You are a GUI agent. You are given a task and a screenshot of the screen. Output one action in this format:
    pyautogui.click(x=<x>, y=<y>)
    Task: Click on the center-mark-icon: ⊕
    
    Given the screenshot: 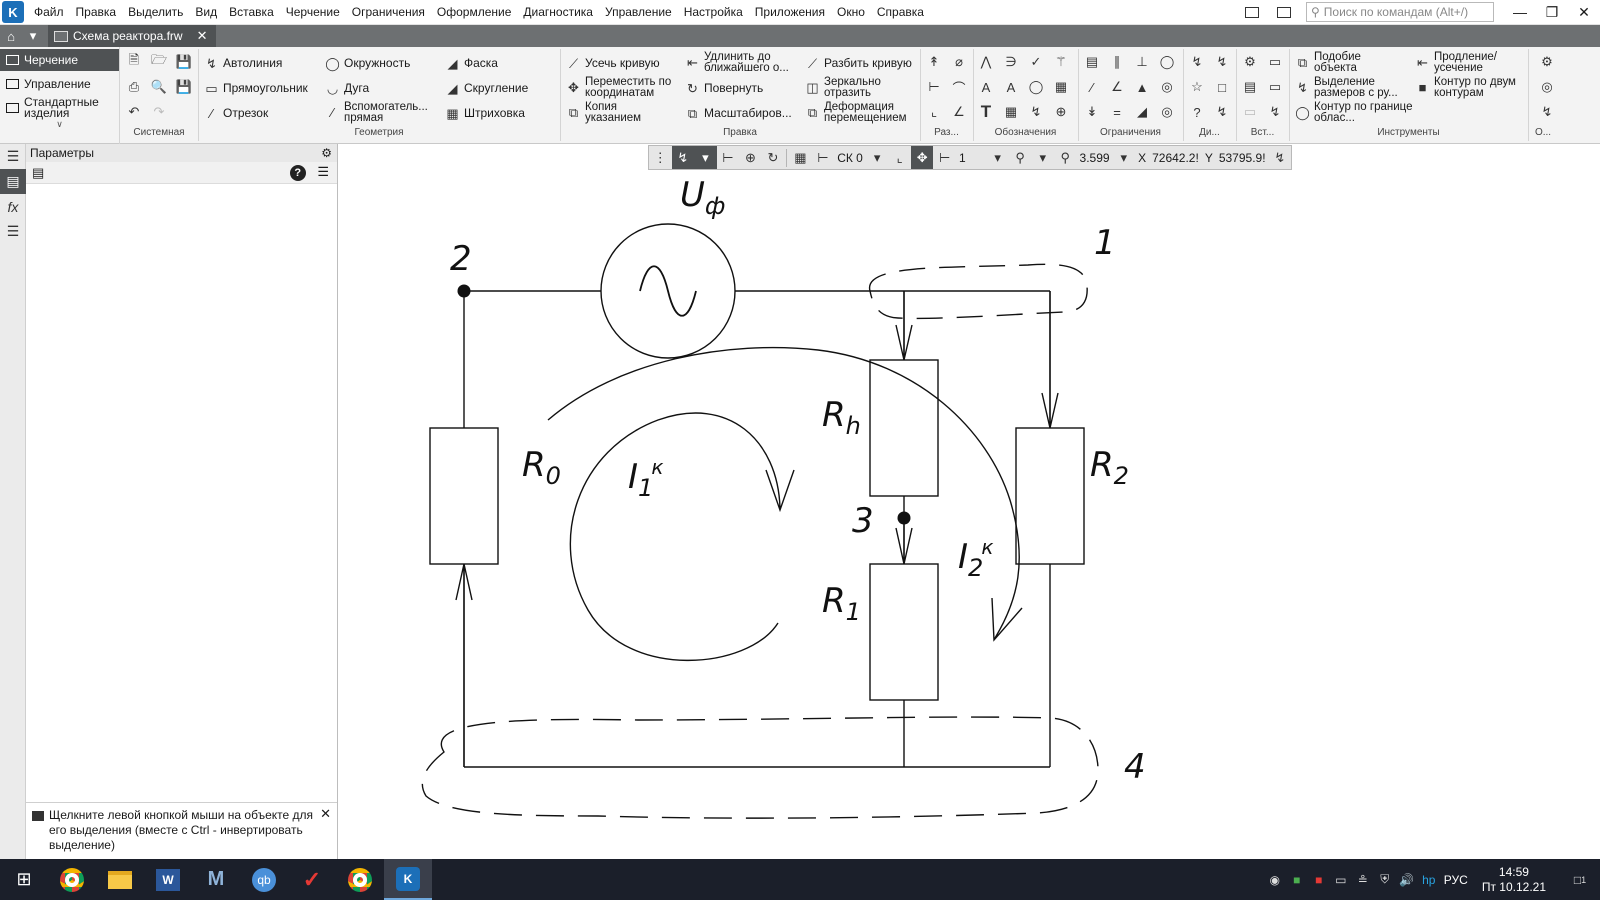 What is the action you would take?
    pyautogui.click(x=1061, y=112)
    